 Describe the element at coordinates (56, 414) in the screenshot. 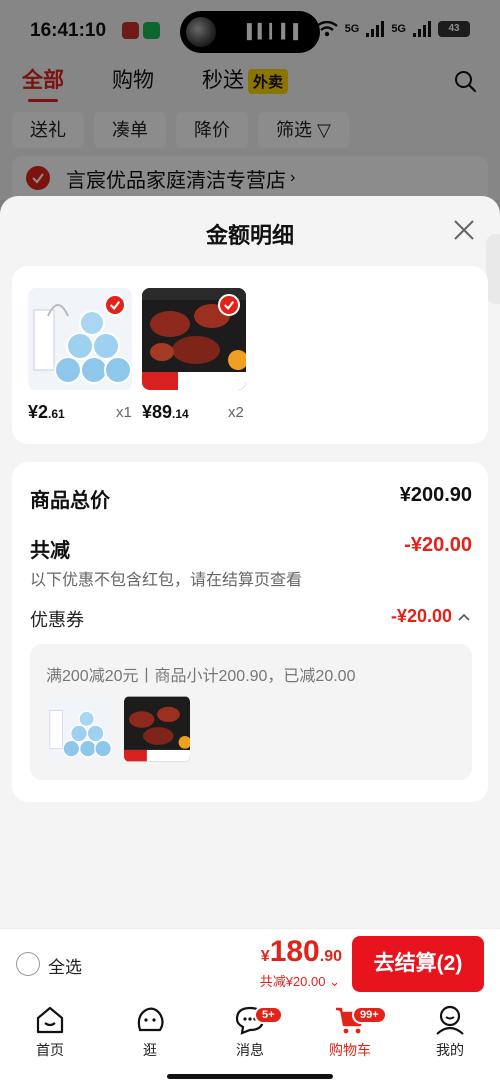

I see `item-price-dec: .61` at that location.